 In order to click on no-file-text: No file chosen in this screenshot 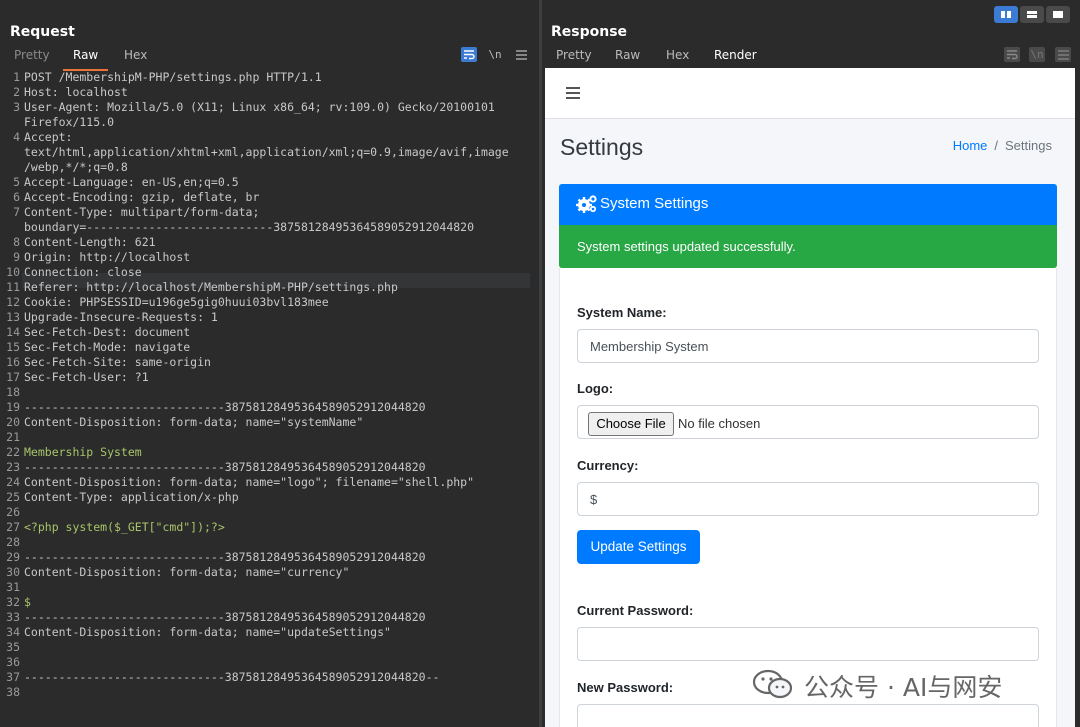, I will do `click(719, 423)`.